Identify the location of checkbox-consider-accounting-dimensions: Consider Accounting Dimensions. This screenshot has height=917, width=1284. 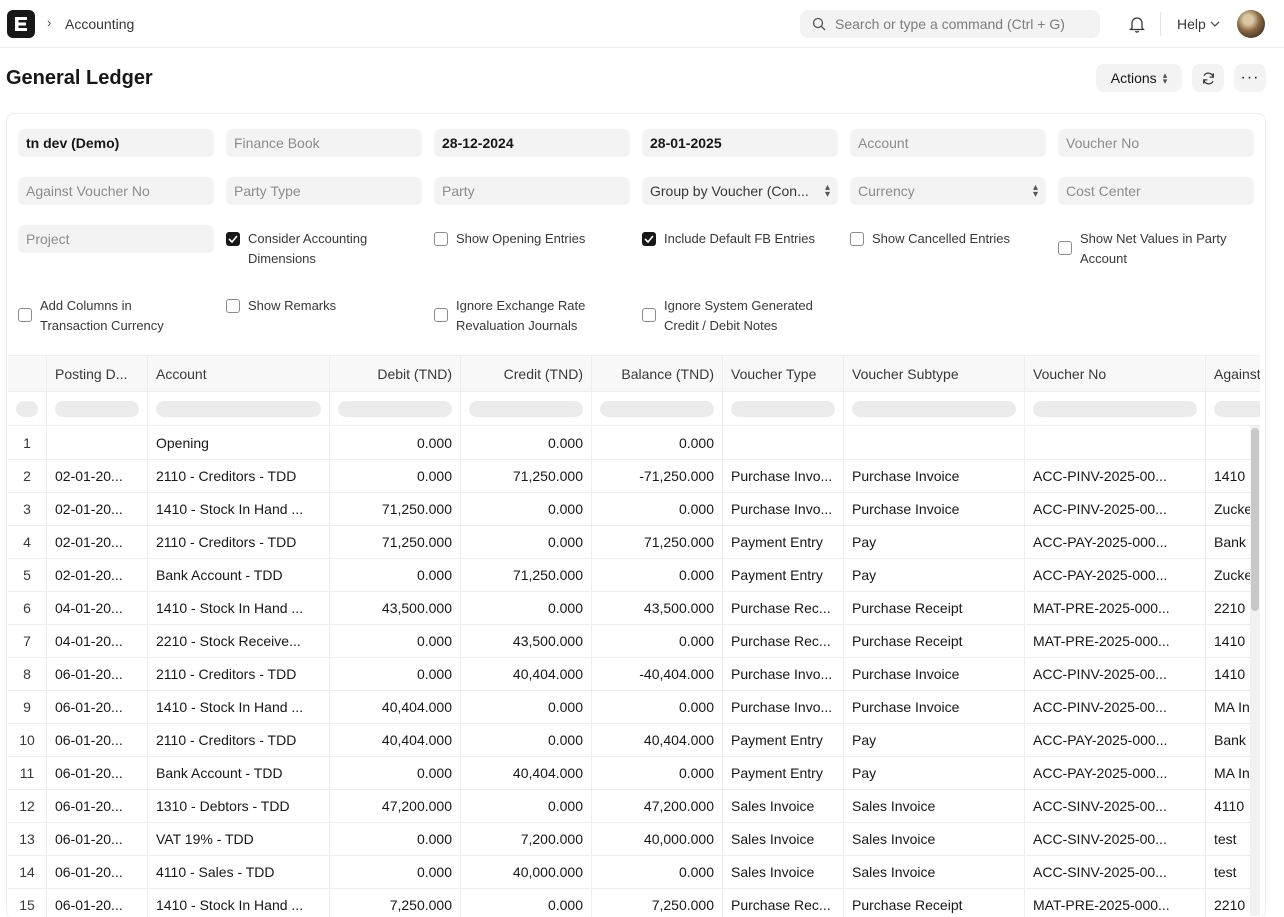
(296, 249).